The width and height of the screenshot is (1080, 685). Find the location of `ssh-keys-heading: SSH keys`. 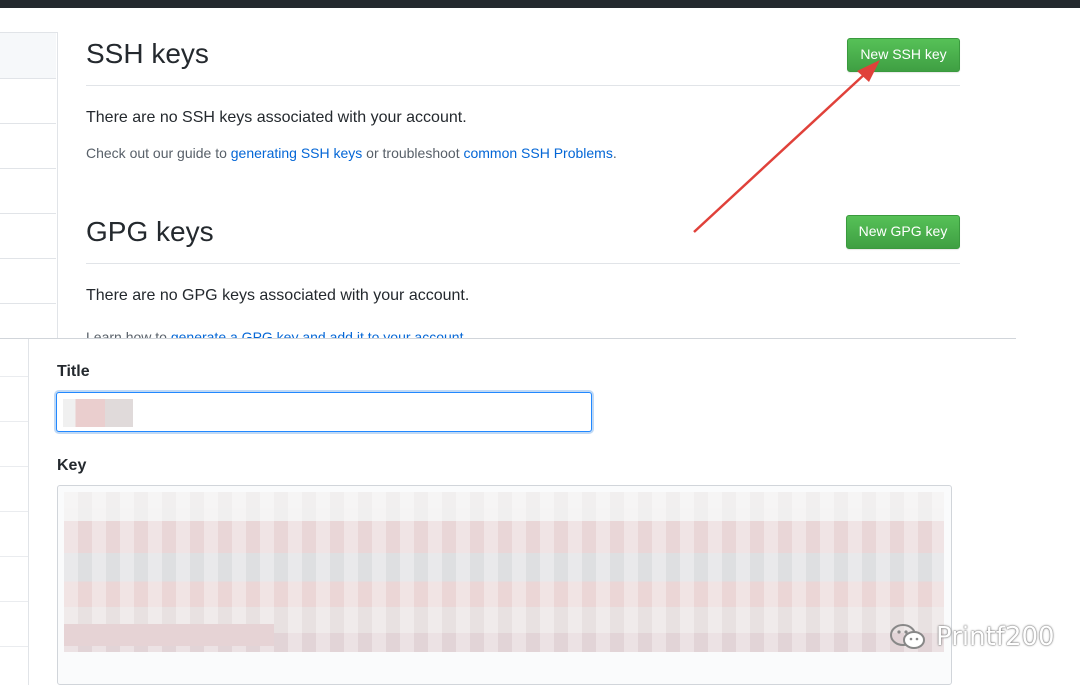

ssh-keys-heading: SSH keys is located at coordinates (147, 53).